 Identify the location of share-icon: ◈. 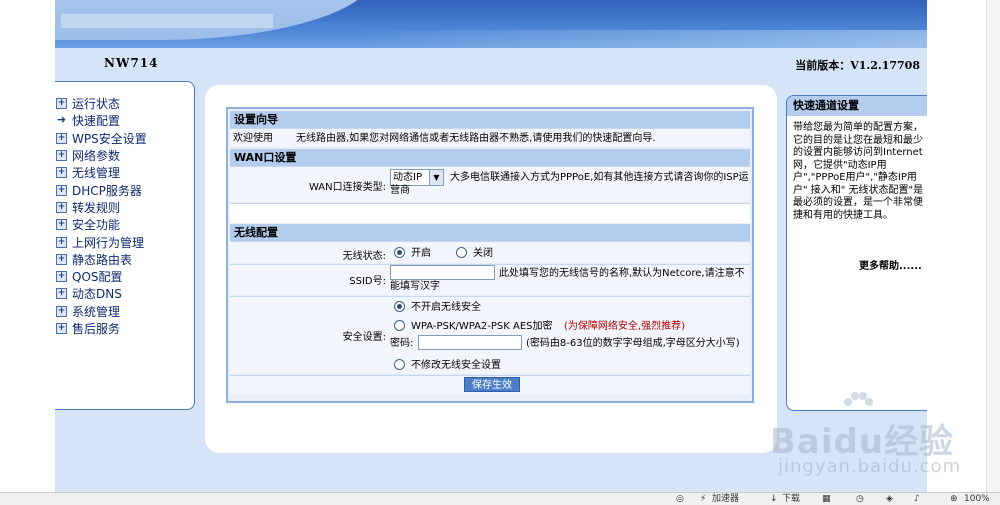
(889, 499).